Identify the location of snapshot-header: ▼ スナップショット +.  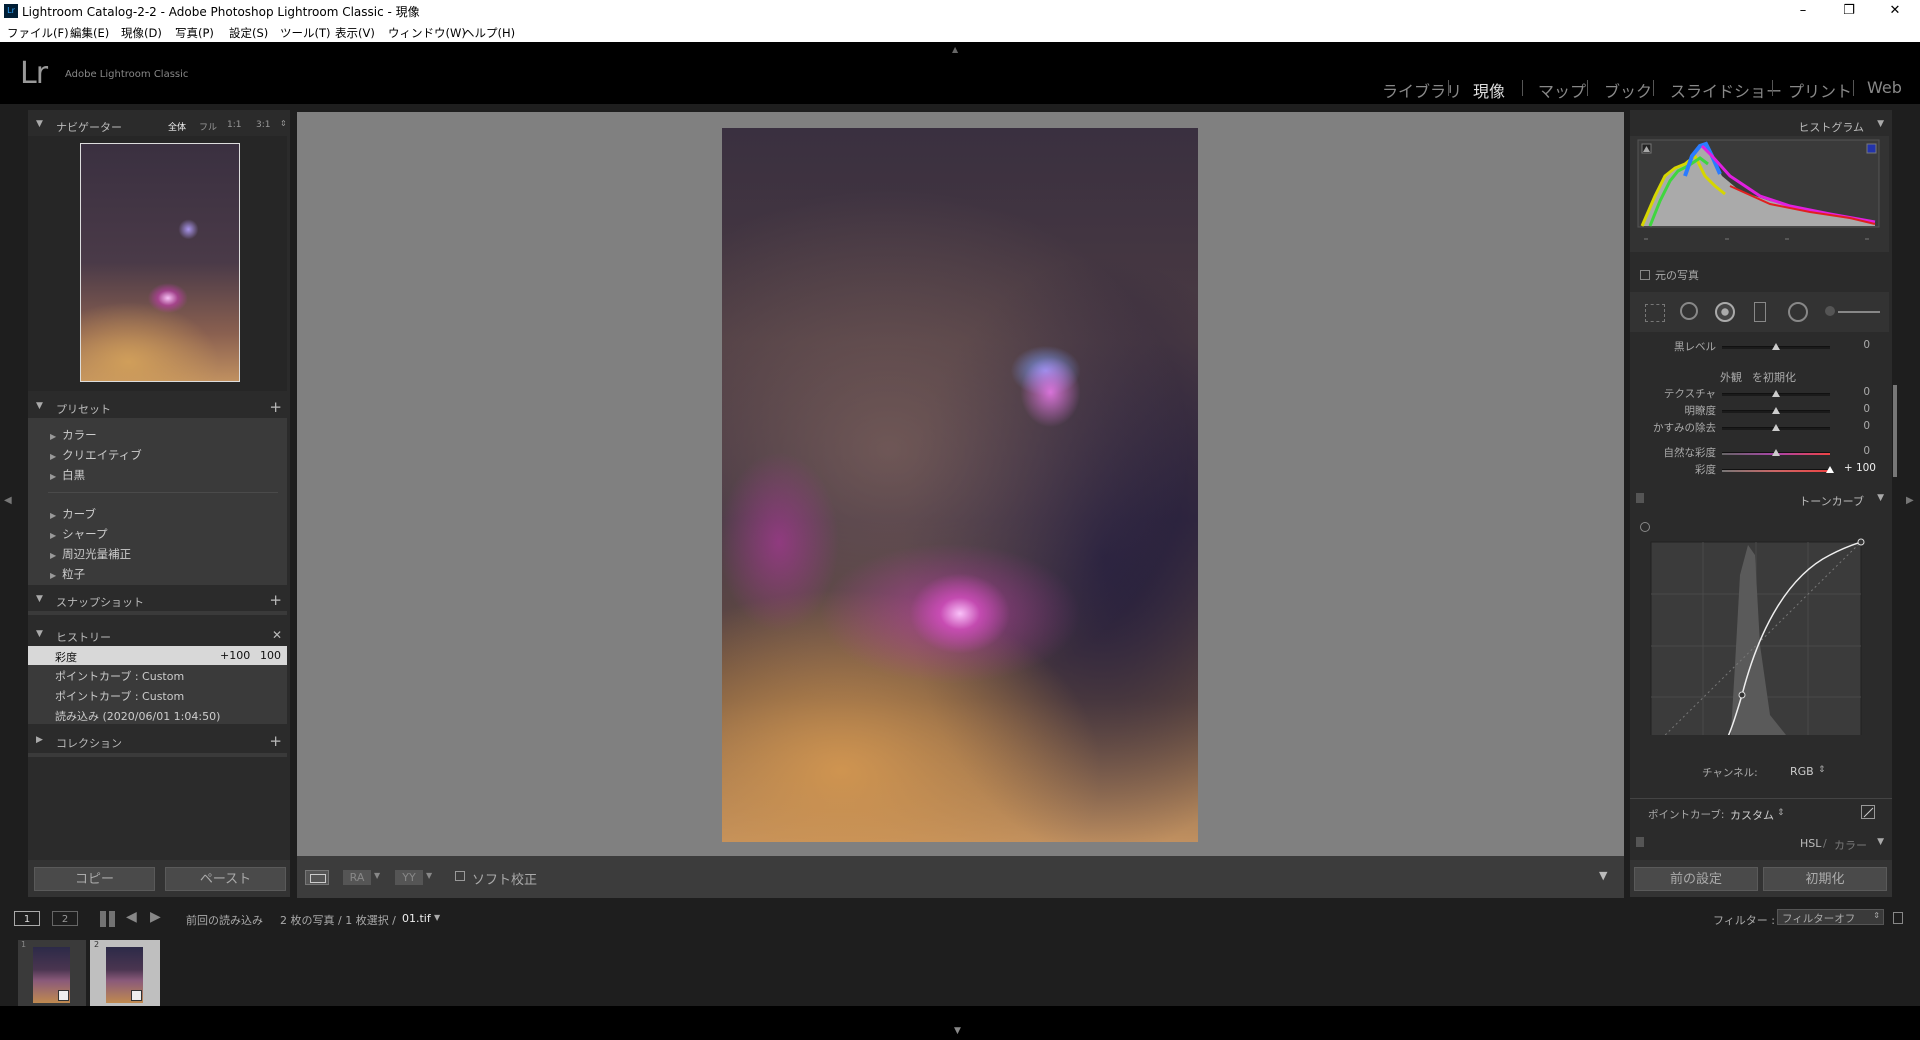
(159, 600).